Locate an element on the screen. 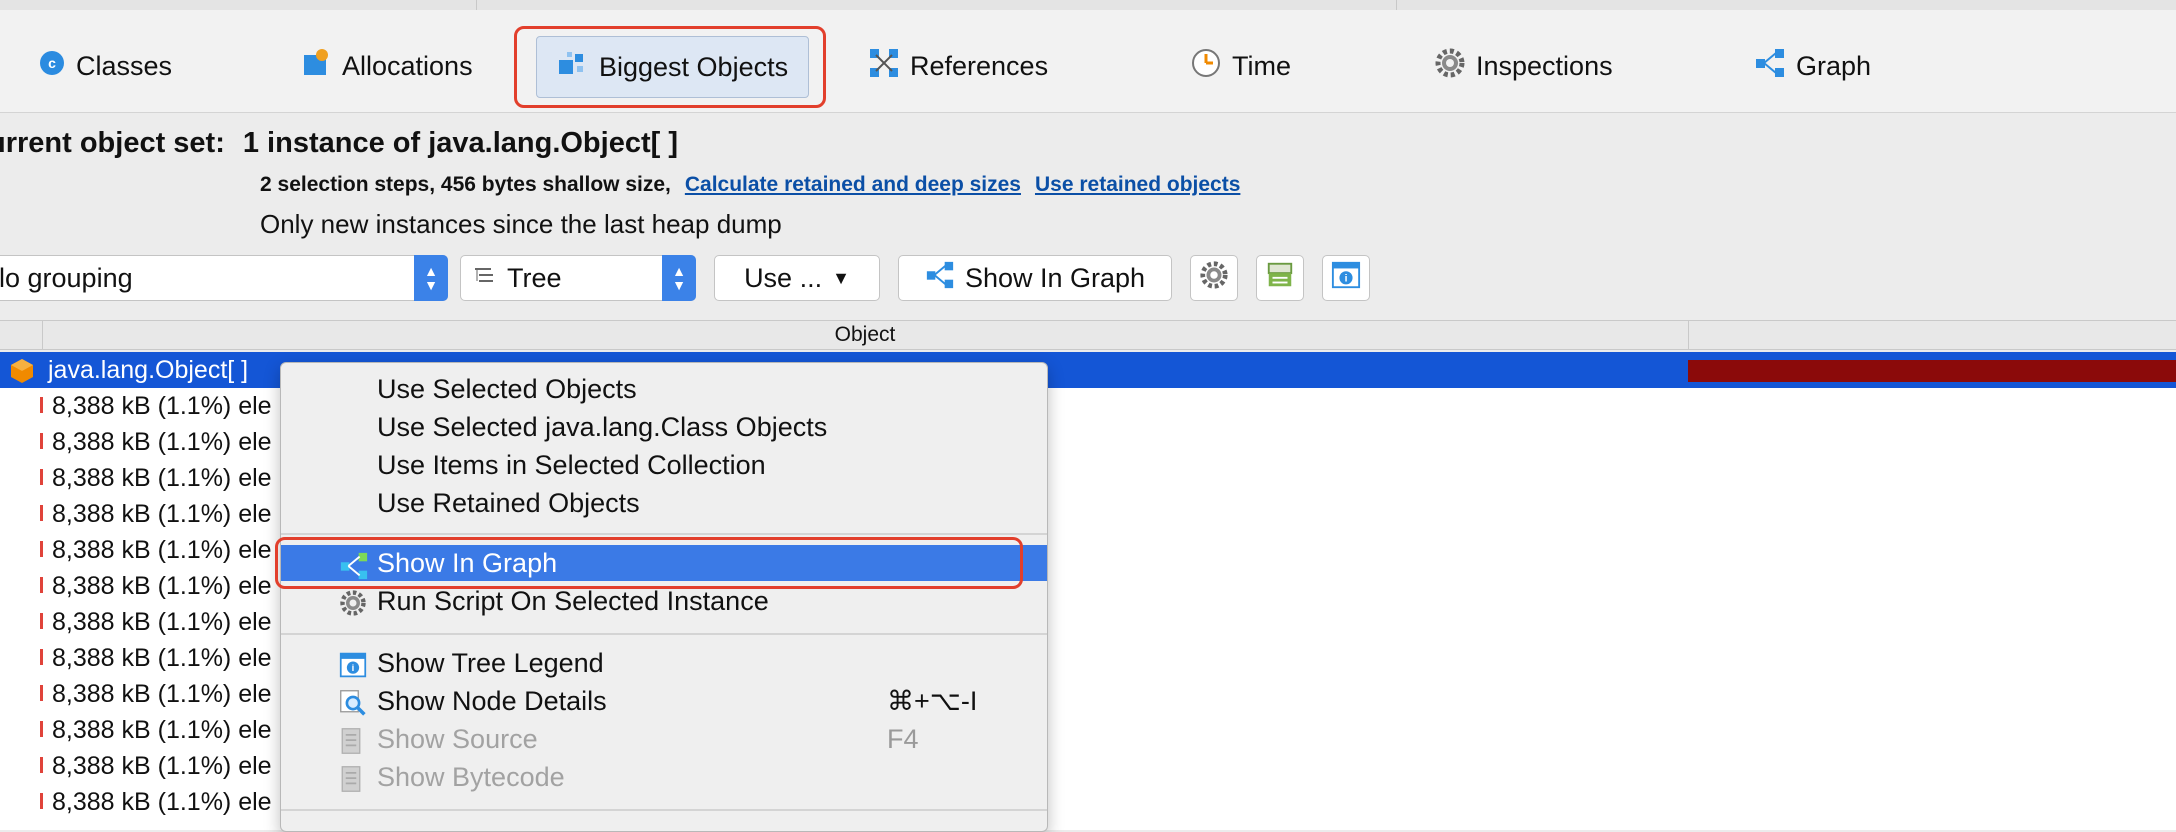 This screenshot has height=832, width=2176. settings-button is located at coordinates (1214, 278).